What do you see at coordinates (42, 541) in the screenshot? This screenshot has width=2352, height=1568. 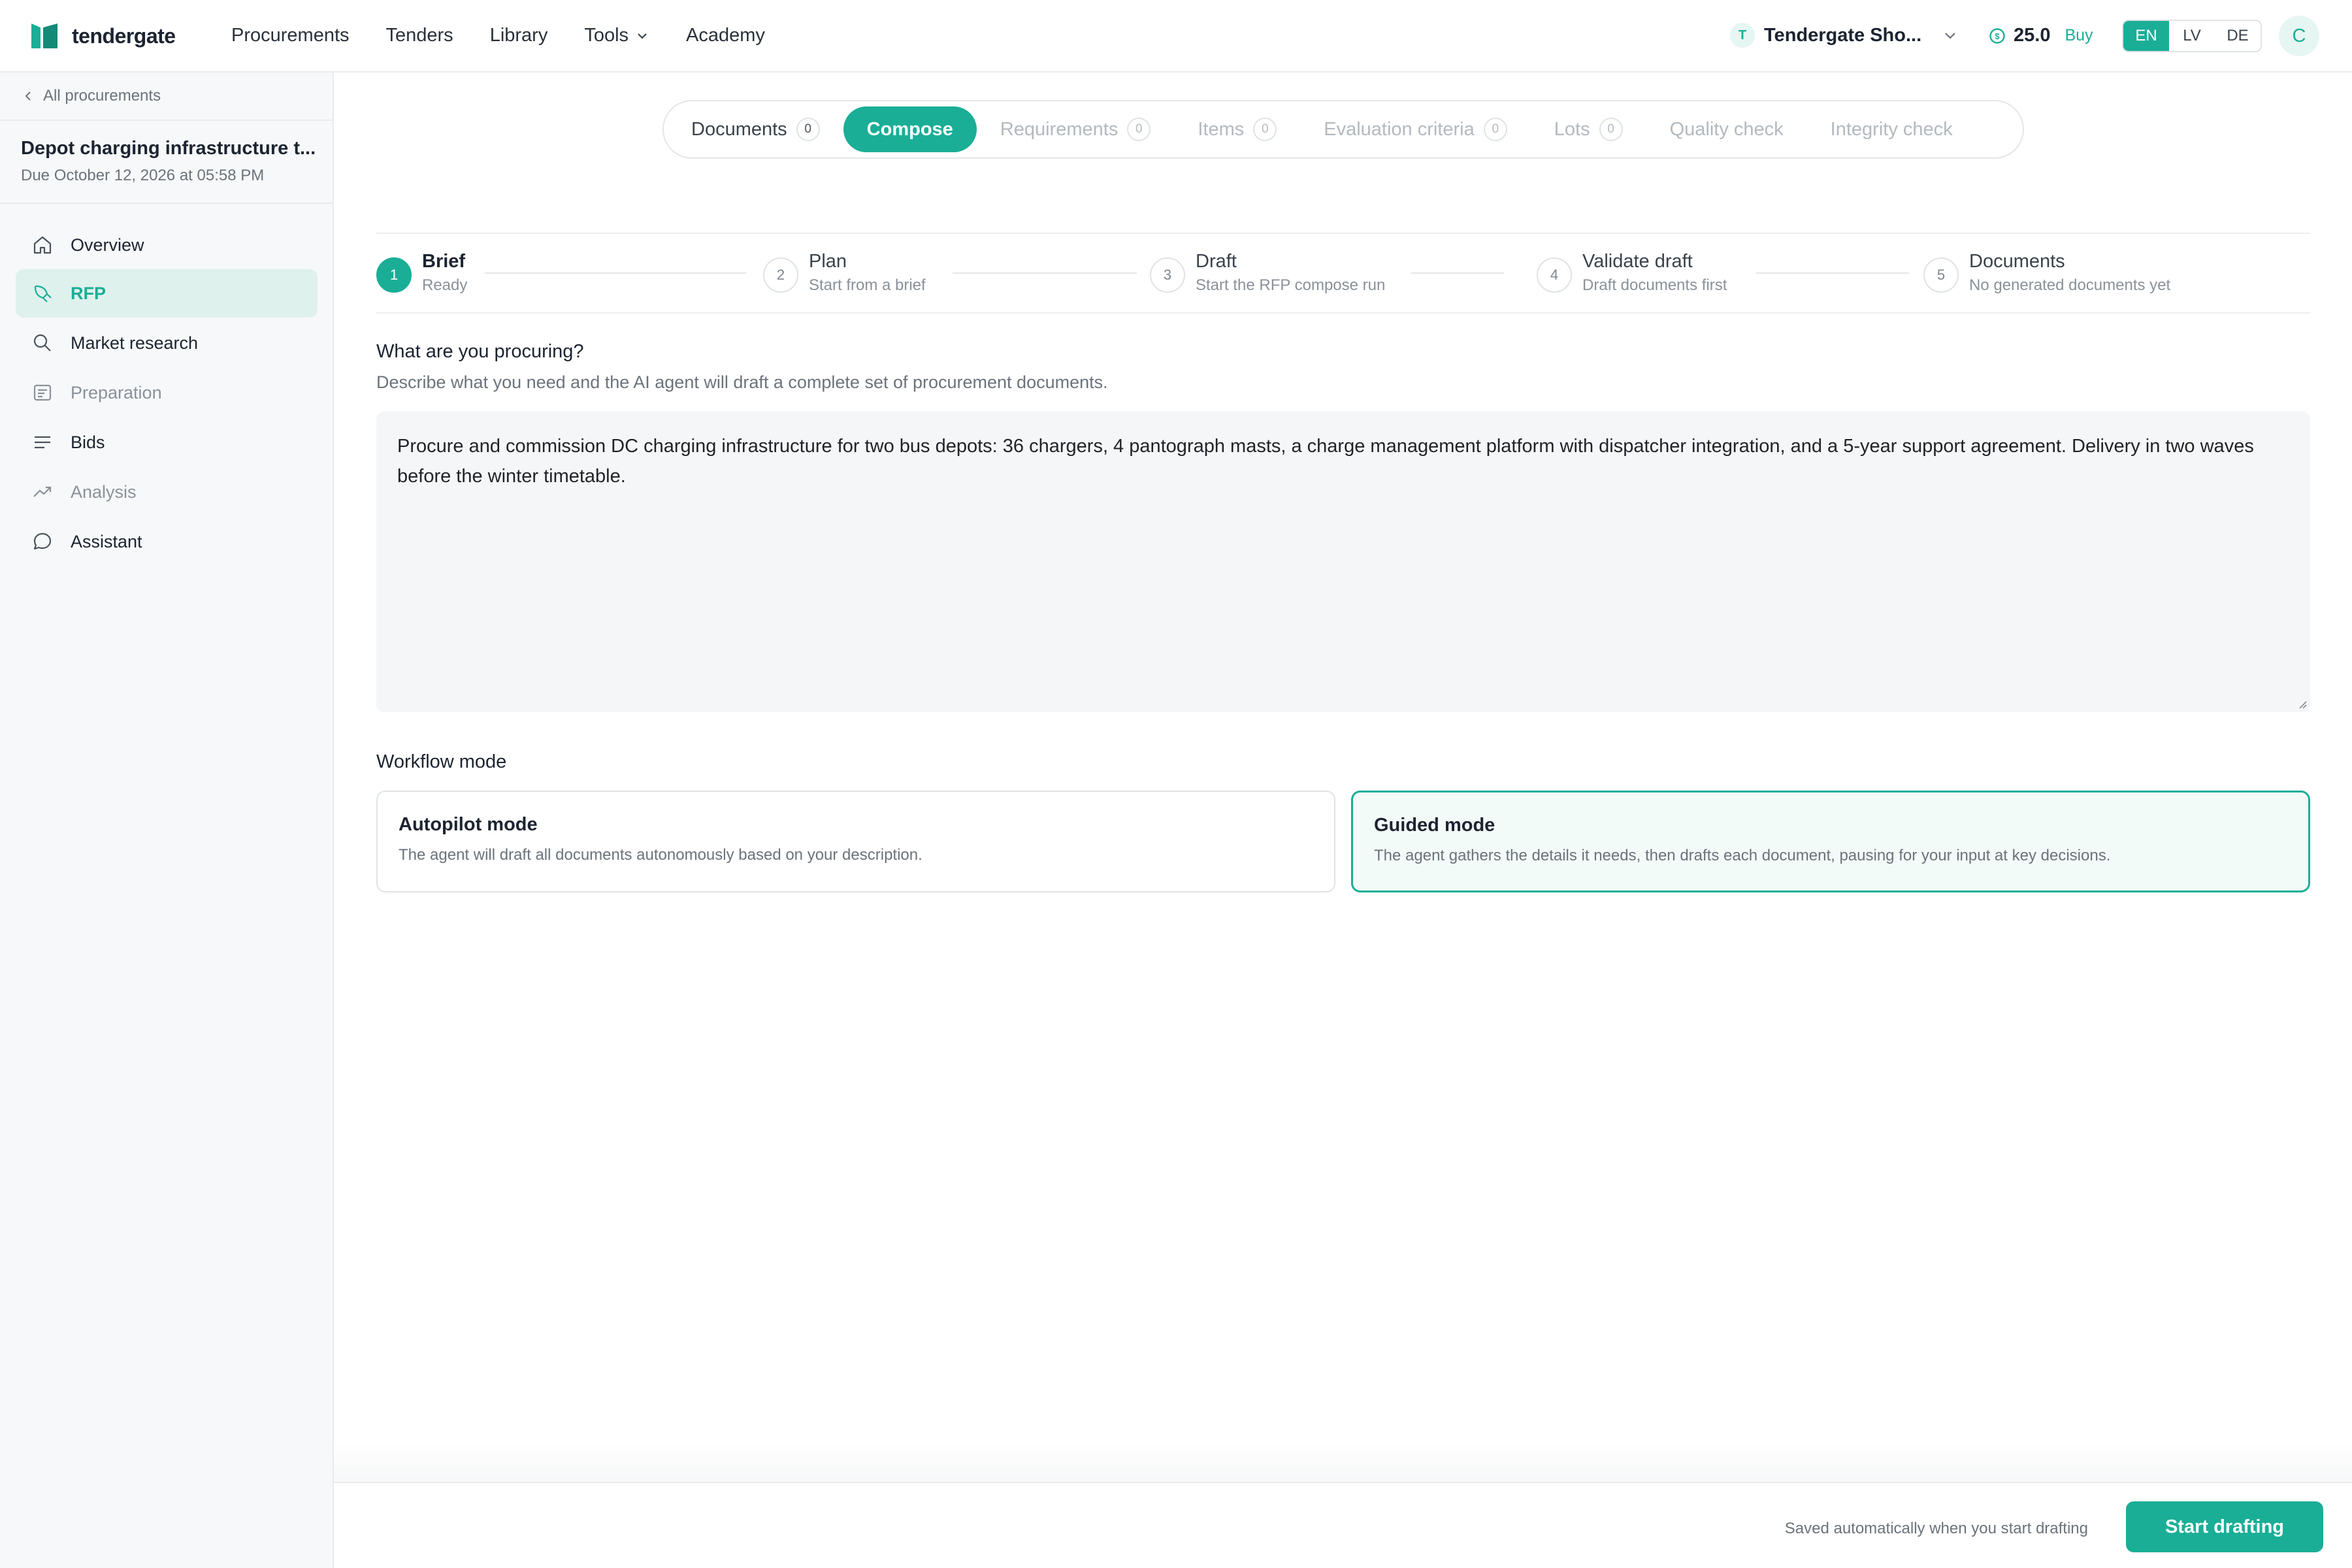 I see `chat-icon` at bounding box center [42, 541].